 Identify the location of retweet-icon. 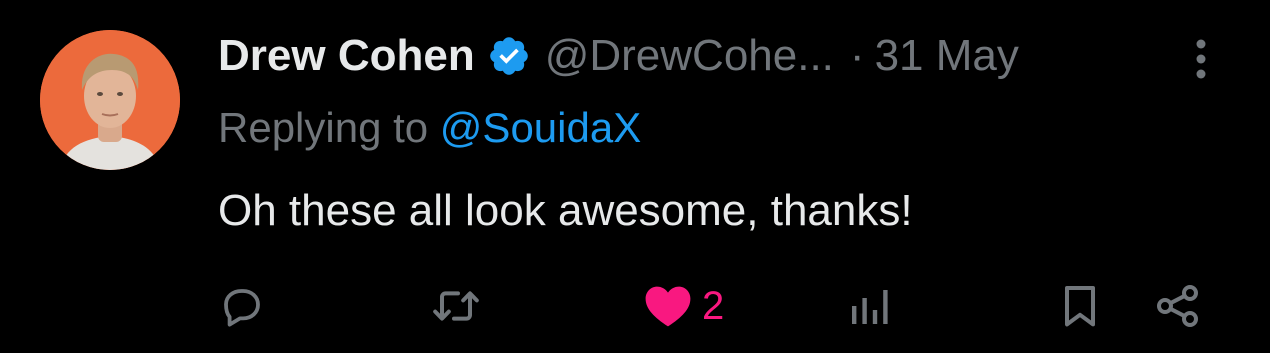
(456, 306).